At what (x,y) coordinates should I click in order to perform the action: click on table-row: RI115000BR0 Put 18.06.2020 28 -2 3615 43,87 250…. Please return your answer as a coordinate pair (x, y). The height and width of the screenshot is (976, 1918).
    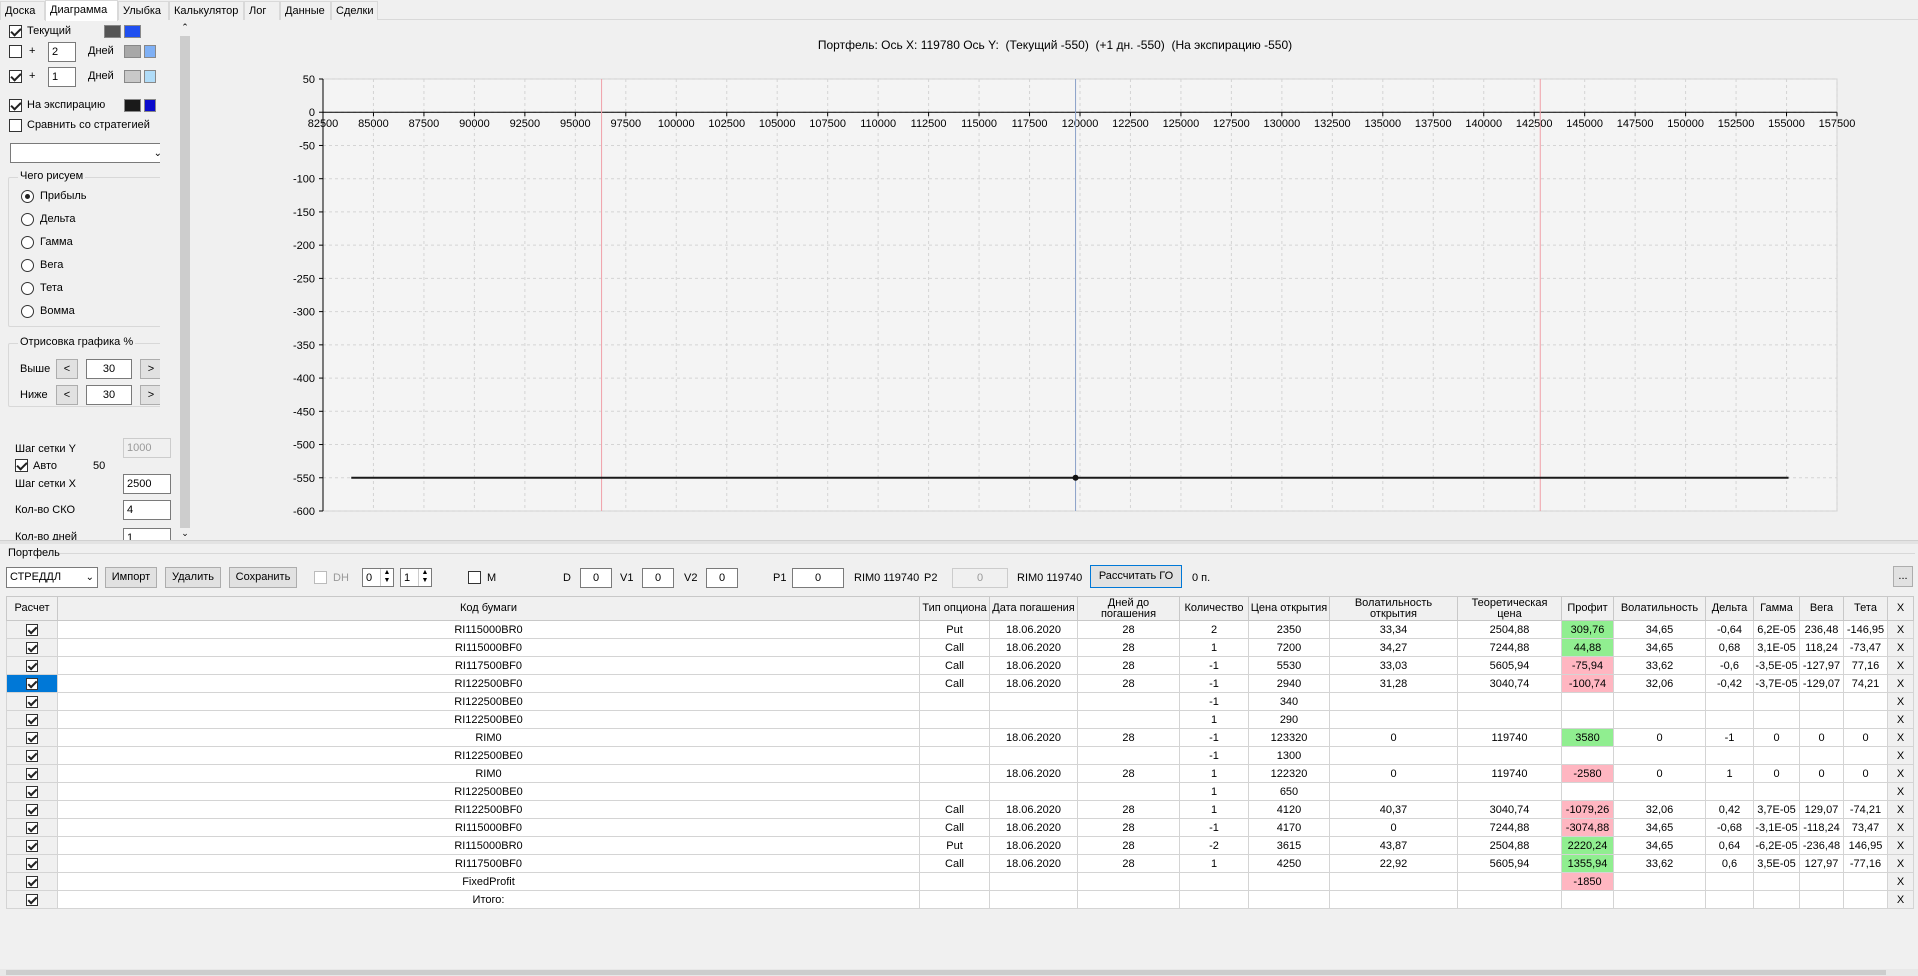
    Looking at the image, I should click on (960, 845).